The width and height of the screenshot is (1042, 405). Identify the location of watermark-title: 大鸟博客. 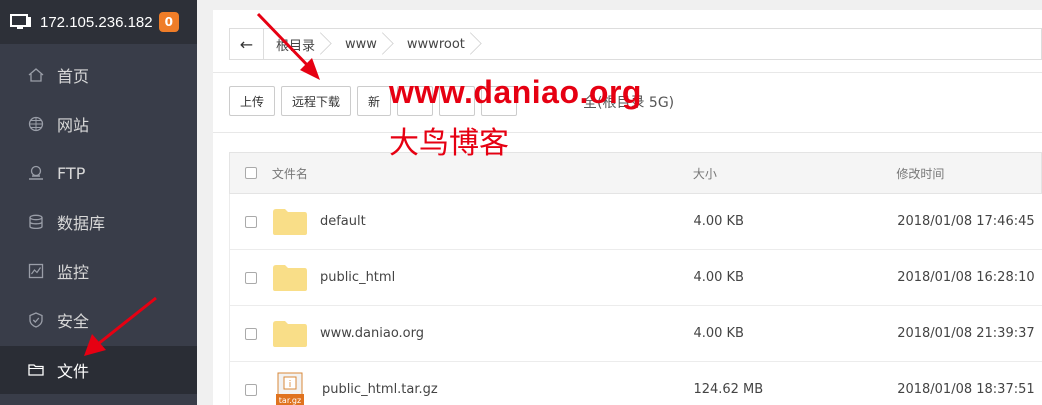
(449, 143).